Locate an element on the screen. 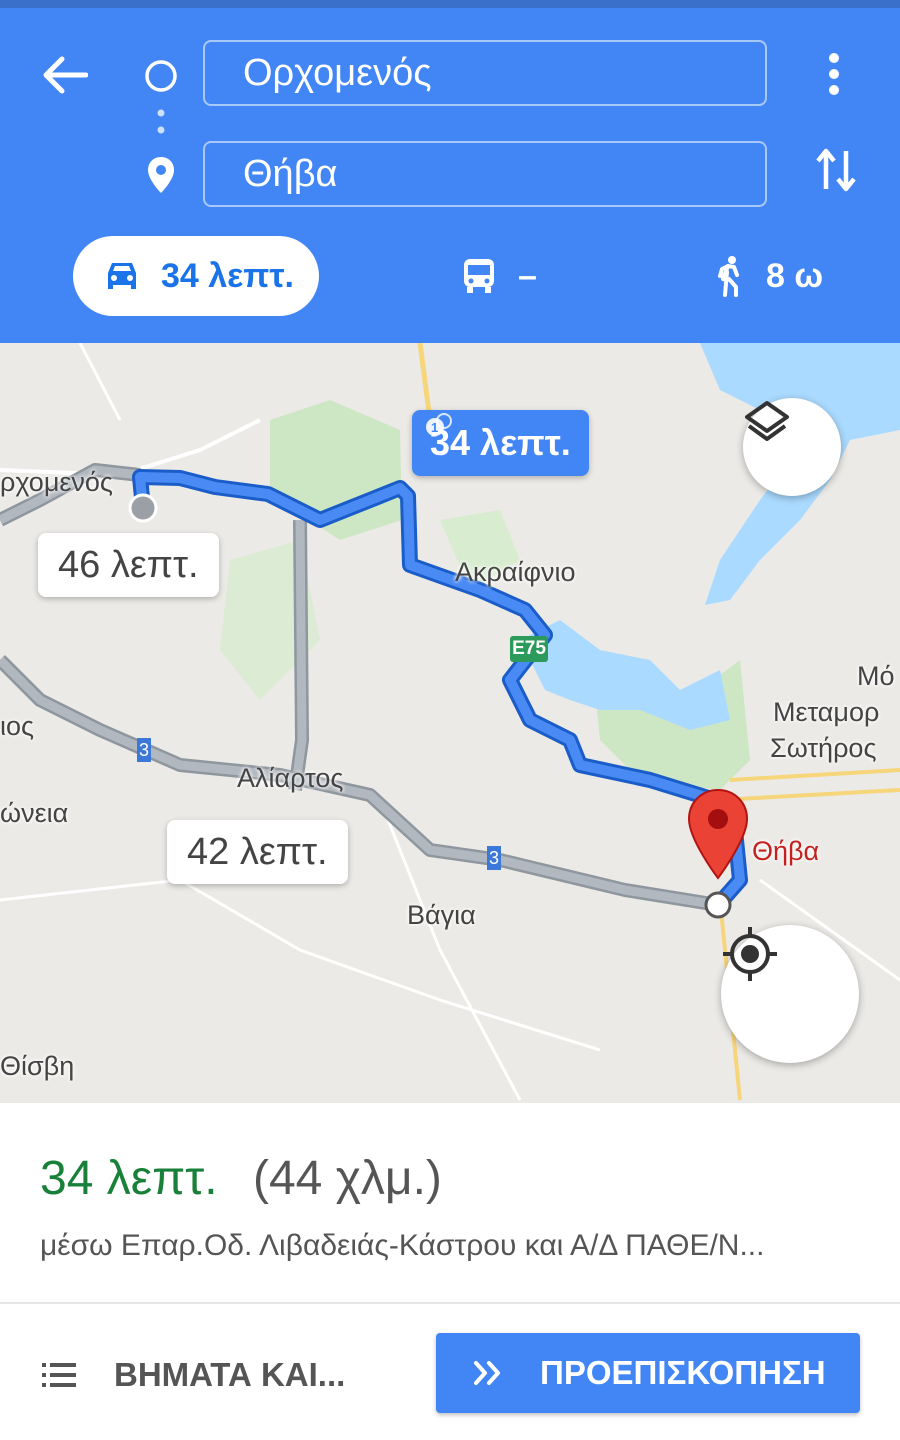 This screenshot has height=1440, width=900. alt-route-bubble-2: 42 λεπτ. is located at coordinates (257, 852).